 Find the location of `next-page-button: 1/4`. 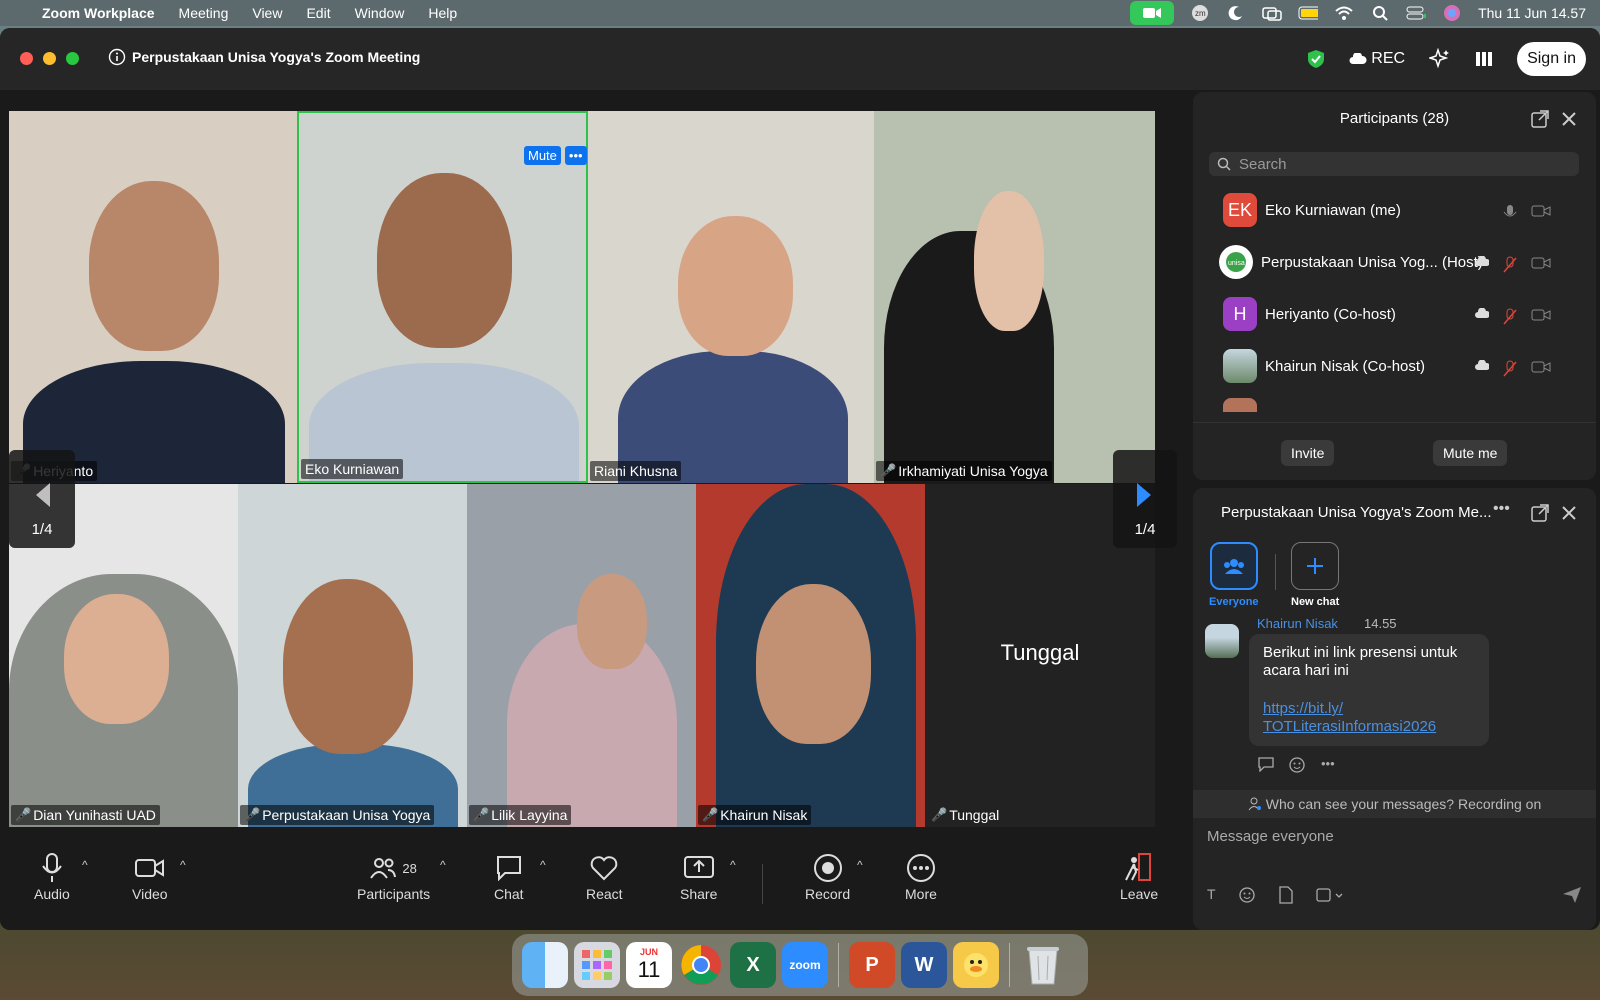

next-page-button: 1/4 is located at coordinates (1145, 499).